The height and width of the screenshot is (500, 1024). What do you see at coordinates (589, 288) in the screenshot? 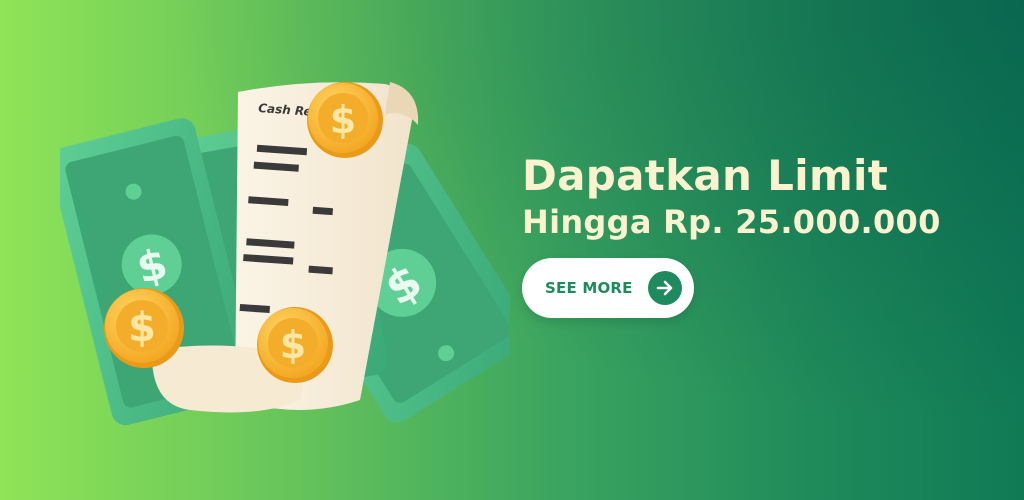
I see `see-more-label: SEE MORE` at bounding box center [589, 288].